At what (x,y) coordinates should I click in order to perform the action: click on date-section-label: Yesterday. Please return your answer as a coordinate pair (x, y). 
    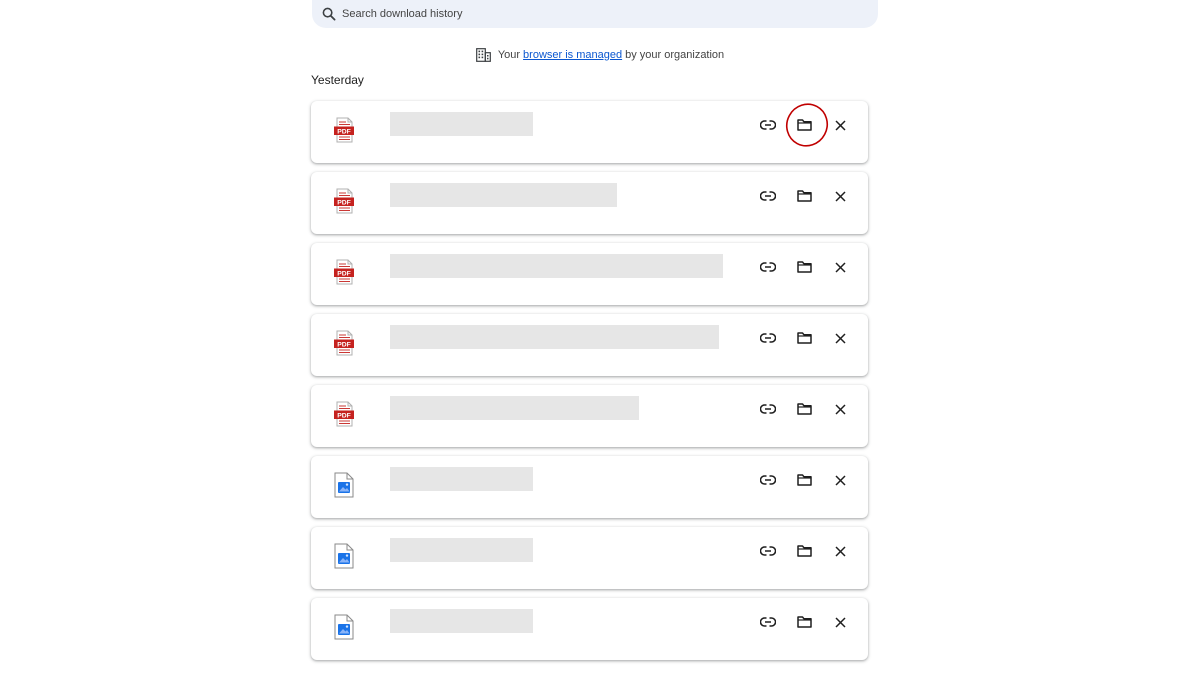
    Looking at the image, I should click on (337, 80).